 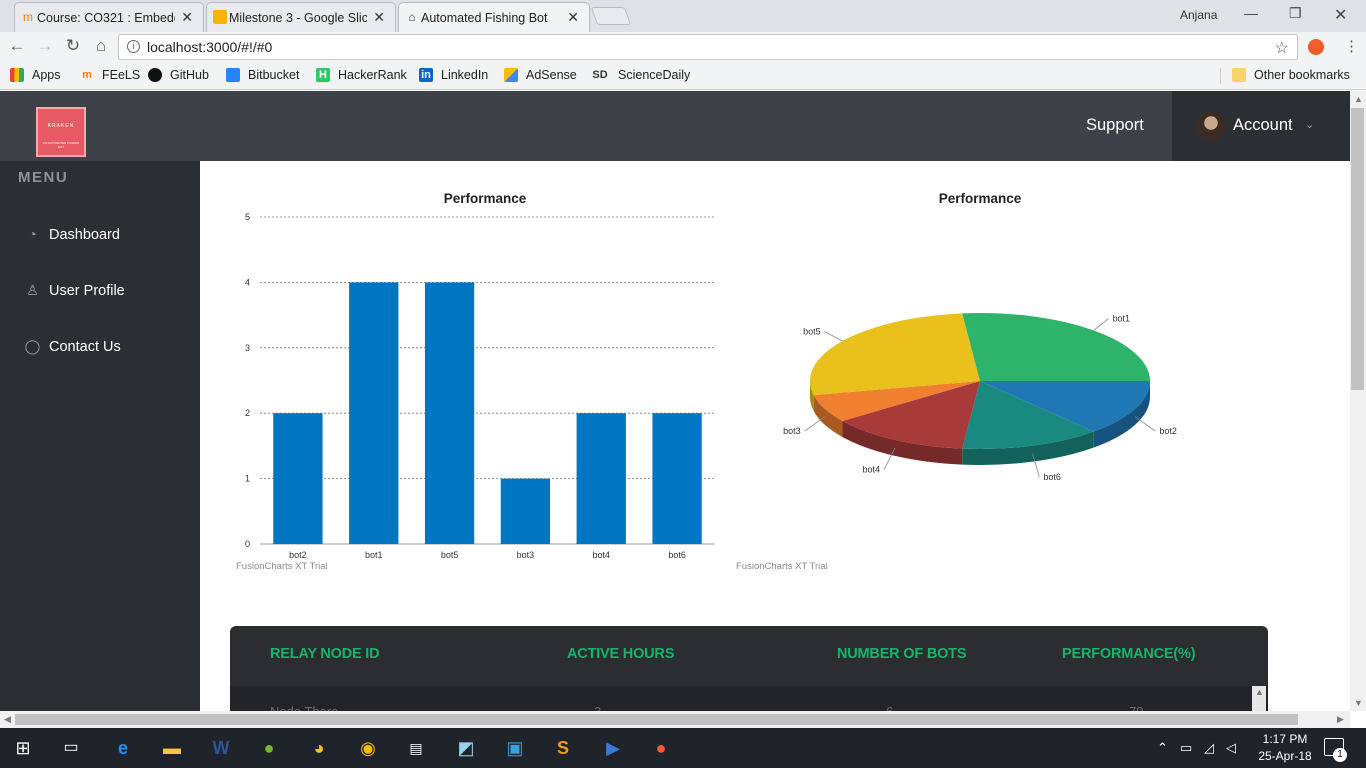 I want to click on vertical-scroll-thumb, so click(x=1357, y=249).